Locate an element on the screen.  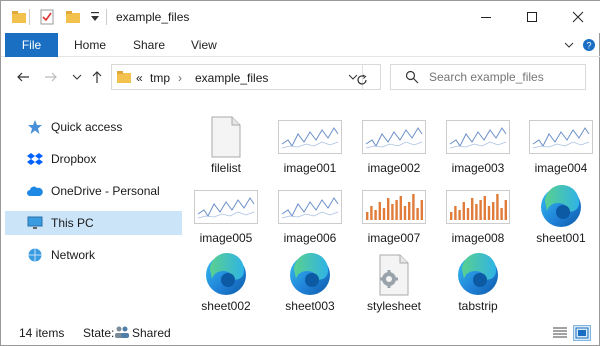
sidebar-item-quick-access: Quick access is located at coordinates (93, 127).